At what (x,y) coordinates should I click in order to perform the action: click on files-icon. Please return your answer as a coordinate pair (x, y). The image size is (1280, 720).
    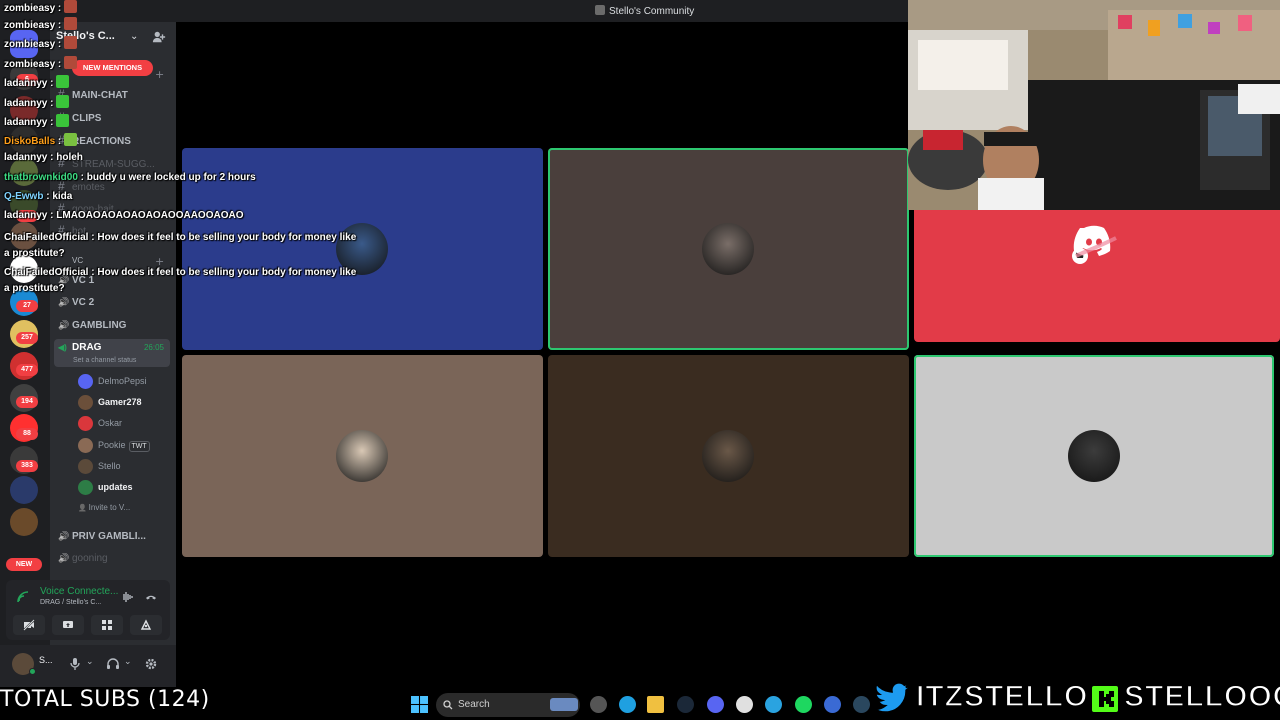
    Looking at the image, I should click on (655, 704).